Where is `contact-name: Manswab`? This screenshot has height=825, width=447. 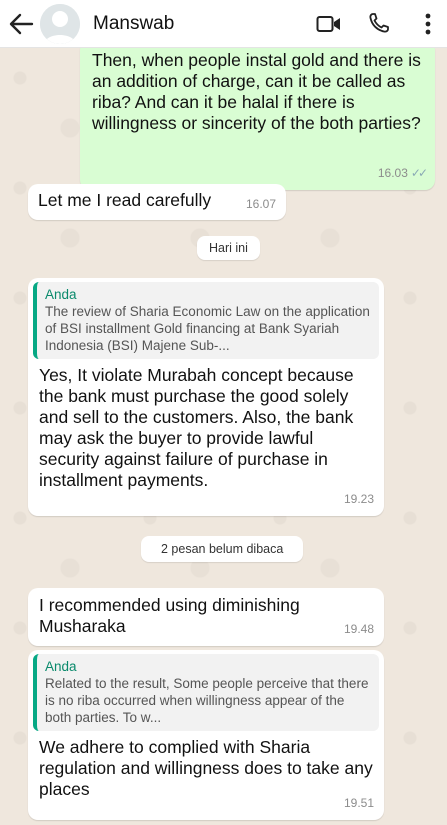
contact-name: Manswab is located at coordinates (133, 24).